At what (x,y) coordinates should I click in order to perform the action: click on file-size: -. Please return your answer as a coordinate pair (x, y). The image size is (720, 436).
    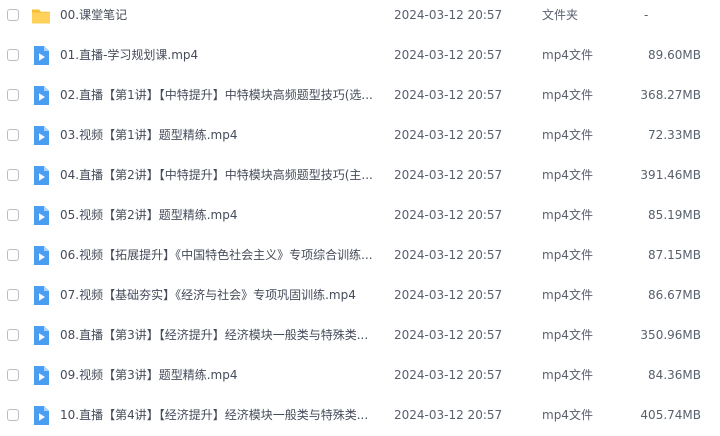
    Looking at the image, I should click on (646, 15).